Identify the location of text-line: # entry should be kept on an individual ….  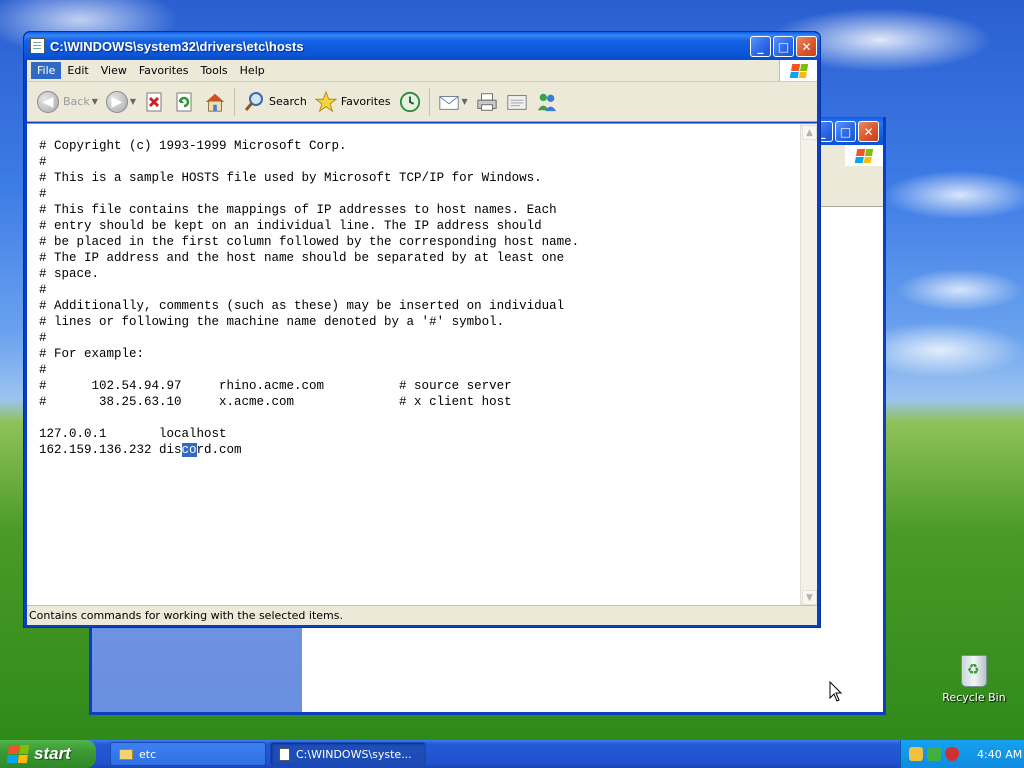
(290, 226).